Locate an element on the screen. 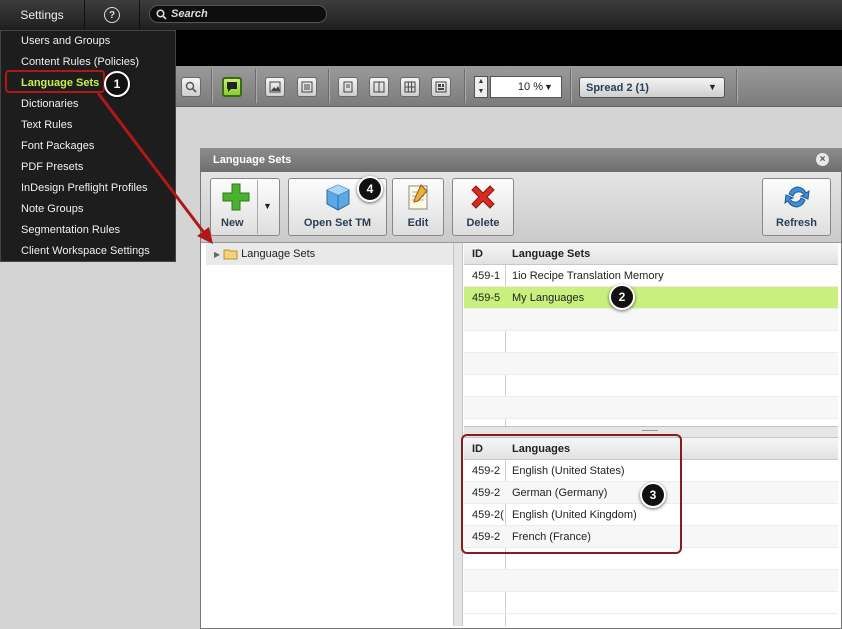 This screenshot has width=842, height=629. callout-badge: 3 is located at coordinates (653, 495).